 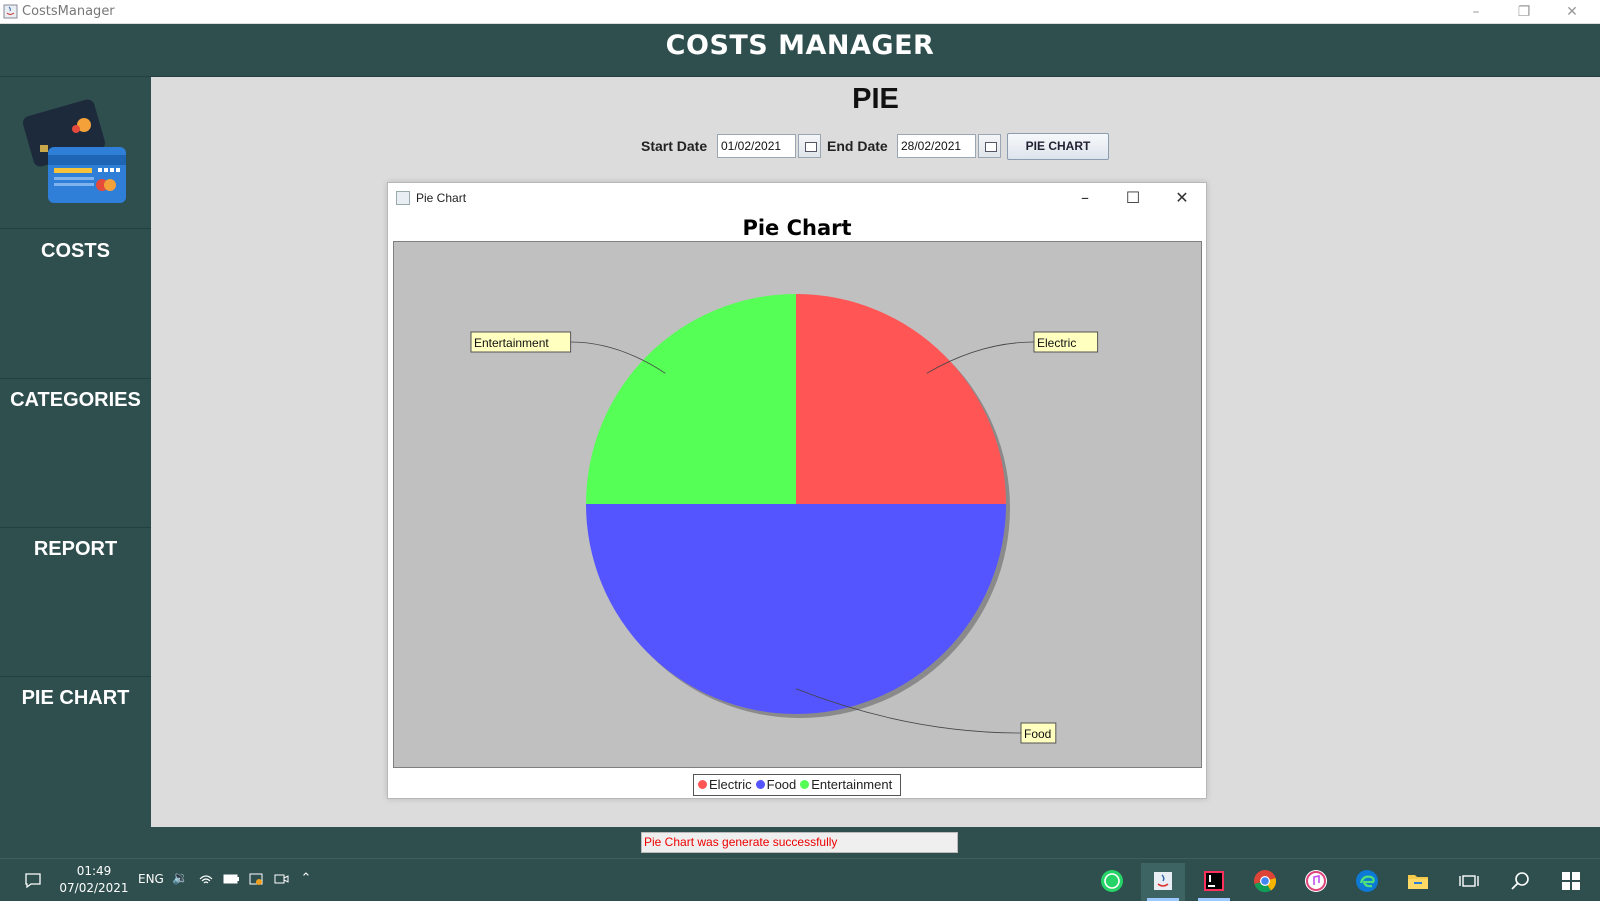 What do you see at coordinates (1085, 198) in the screenshot?
I see `chart-window-minimize-button: –` at bounding box center [1085, 198].